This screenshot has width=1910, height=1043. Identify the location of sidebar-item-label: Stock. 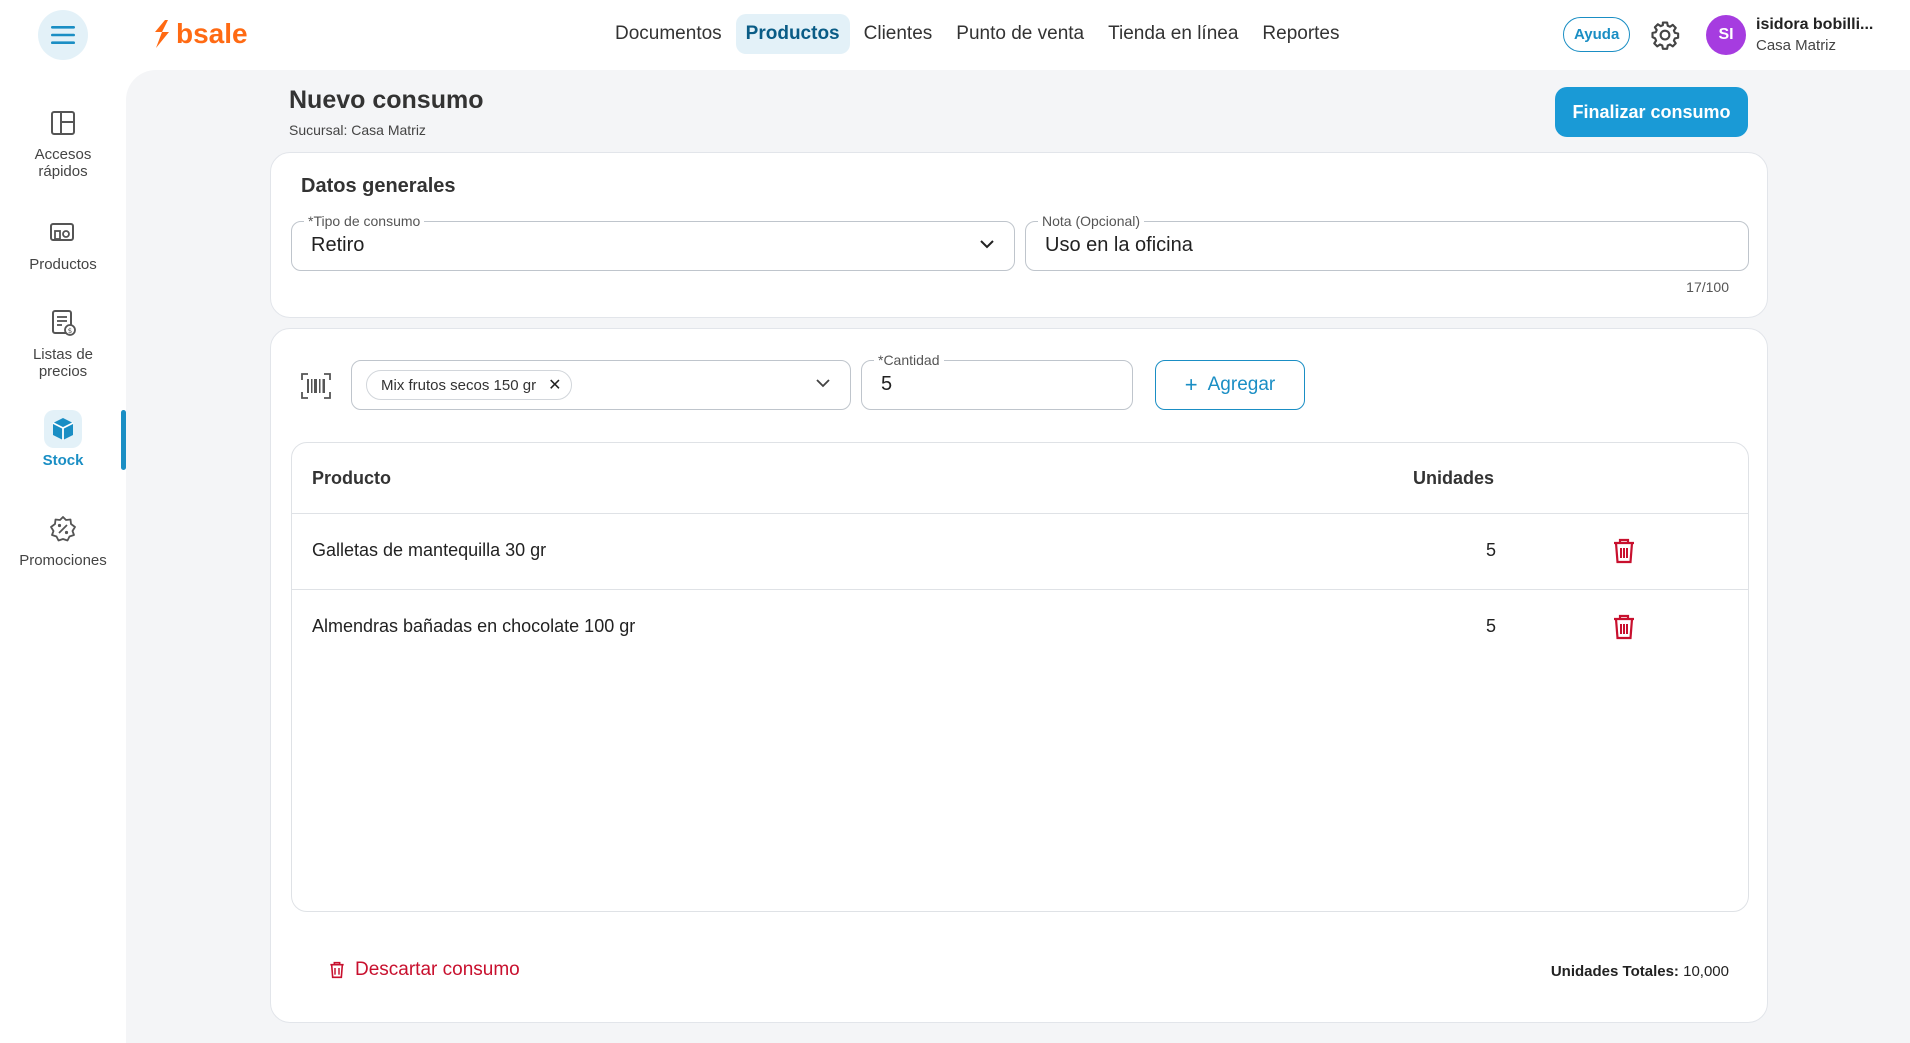
(63, 460).